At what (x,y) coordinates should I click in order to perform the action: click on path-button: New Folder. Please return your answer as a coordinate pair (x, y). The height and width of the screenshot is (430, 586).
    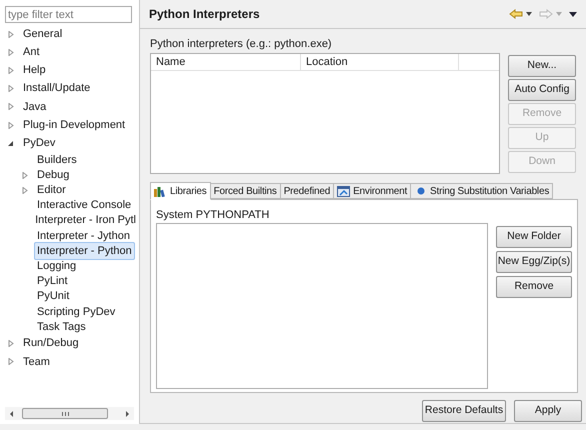
    Looking at the image, I should click on (534, 237).